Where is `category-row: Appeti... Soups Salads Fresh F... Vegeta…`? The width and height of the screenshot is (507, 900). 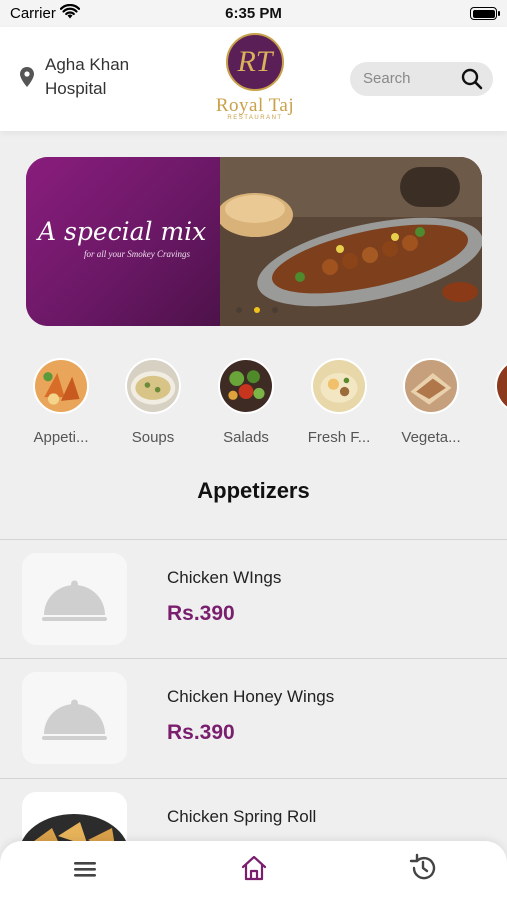
category-row: Appeti... Soups Salads Fresh F... Vegeta… is located at coordinates (253, 403).